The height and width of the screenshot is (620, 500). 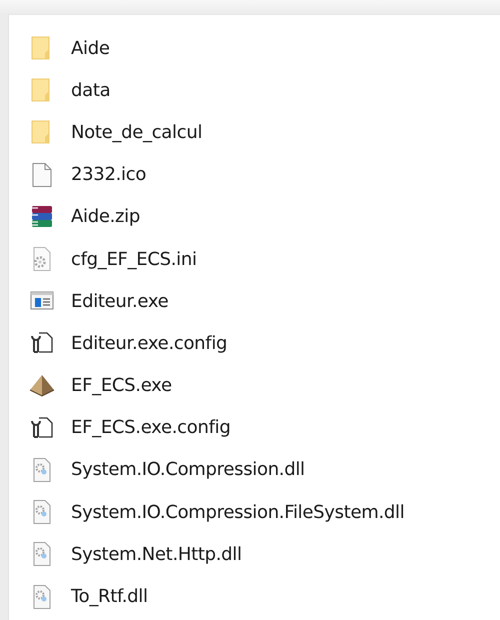 What do you see at coordinates (136, 132) in the screenshot?
I see `file-name: Note_de_calcul` at bounding box center [136, 132].